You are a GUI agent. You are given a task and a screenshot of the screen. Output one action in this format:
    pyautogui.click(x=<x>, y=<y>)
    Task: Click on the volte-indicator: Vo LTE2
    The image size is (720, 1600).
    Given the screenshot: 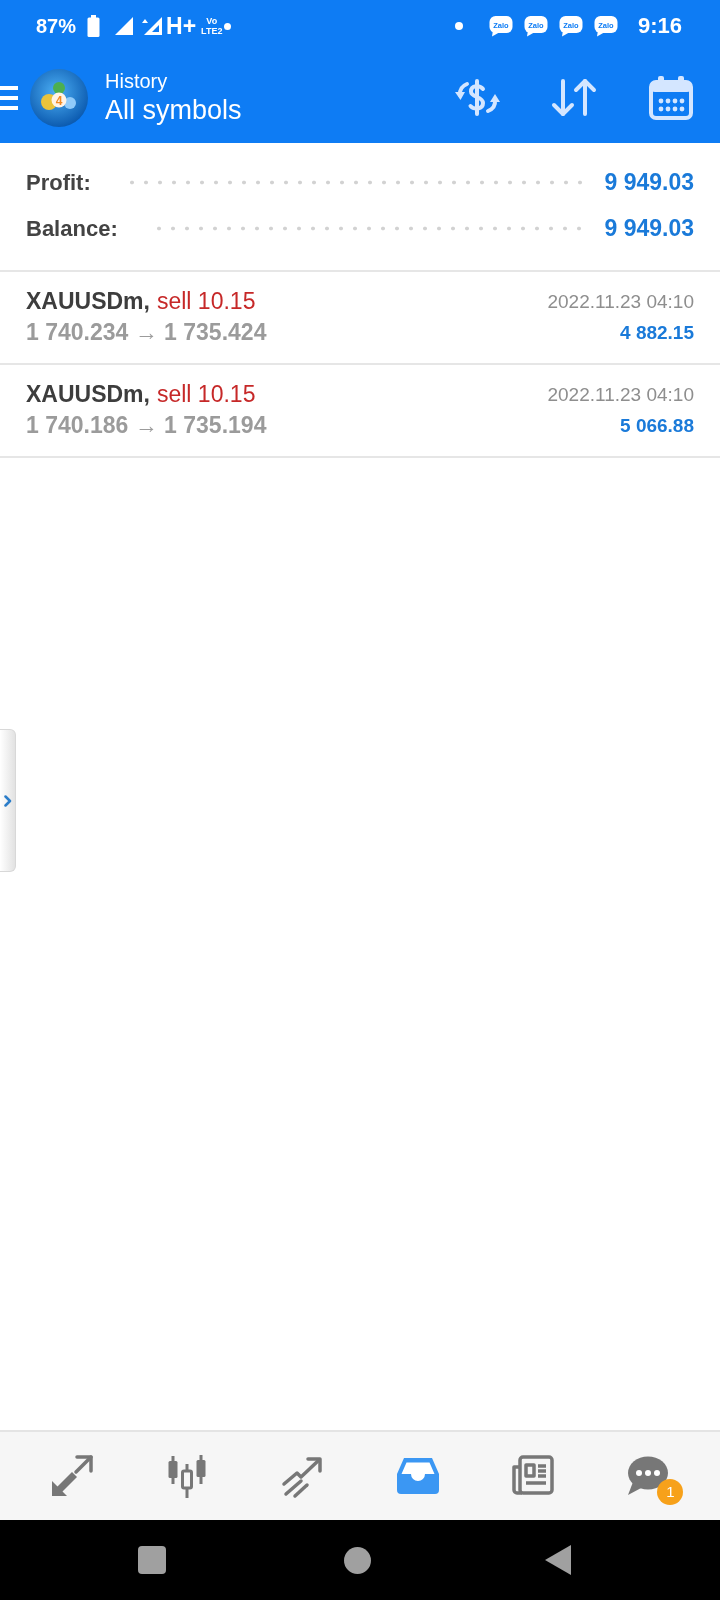 What is the action you would take?
    pyautogui.click(x=212, y=26)
    